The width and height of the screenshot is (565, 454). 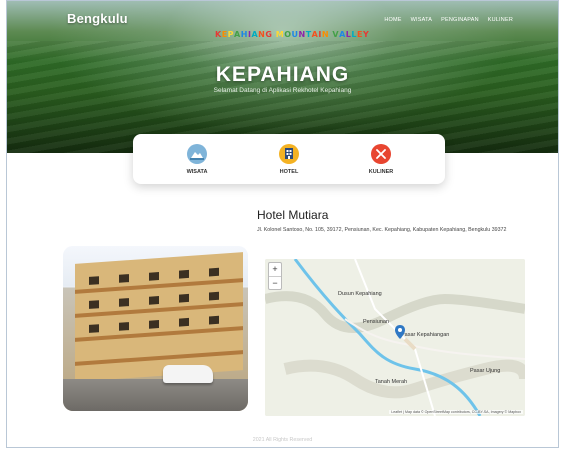 I want to click on category-hotel: HOTEL, so click(x=289, y=159).